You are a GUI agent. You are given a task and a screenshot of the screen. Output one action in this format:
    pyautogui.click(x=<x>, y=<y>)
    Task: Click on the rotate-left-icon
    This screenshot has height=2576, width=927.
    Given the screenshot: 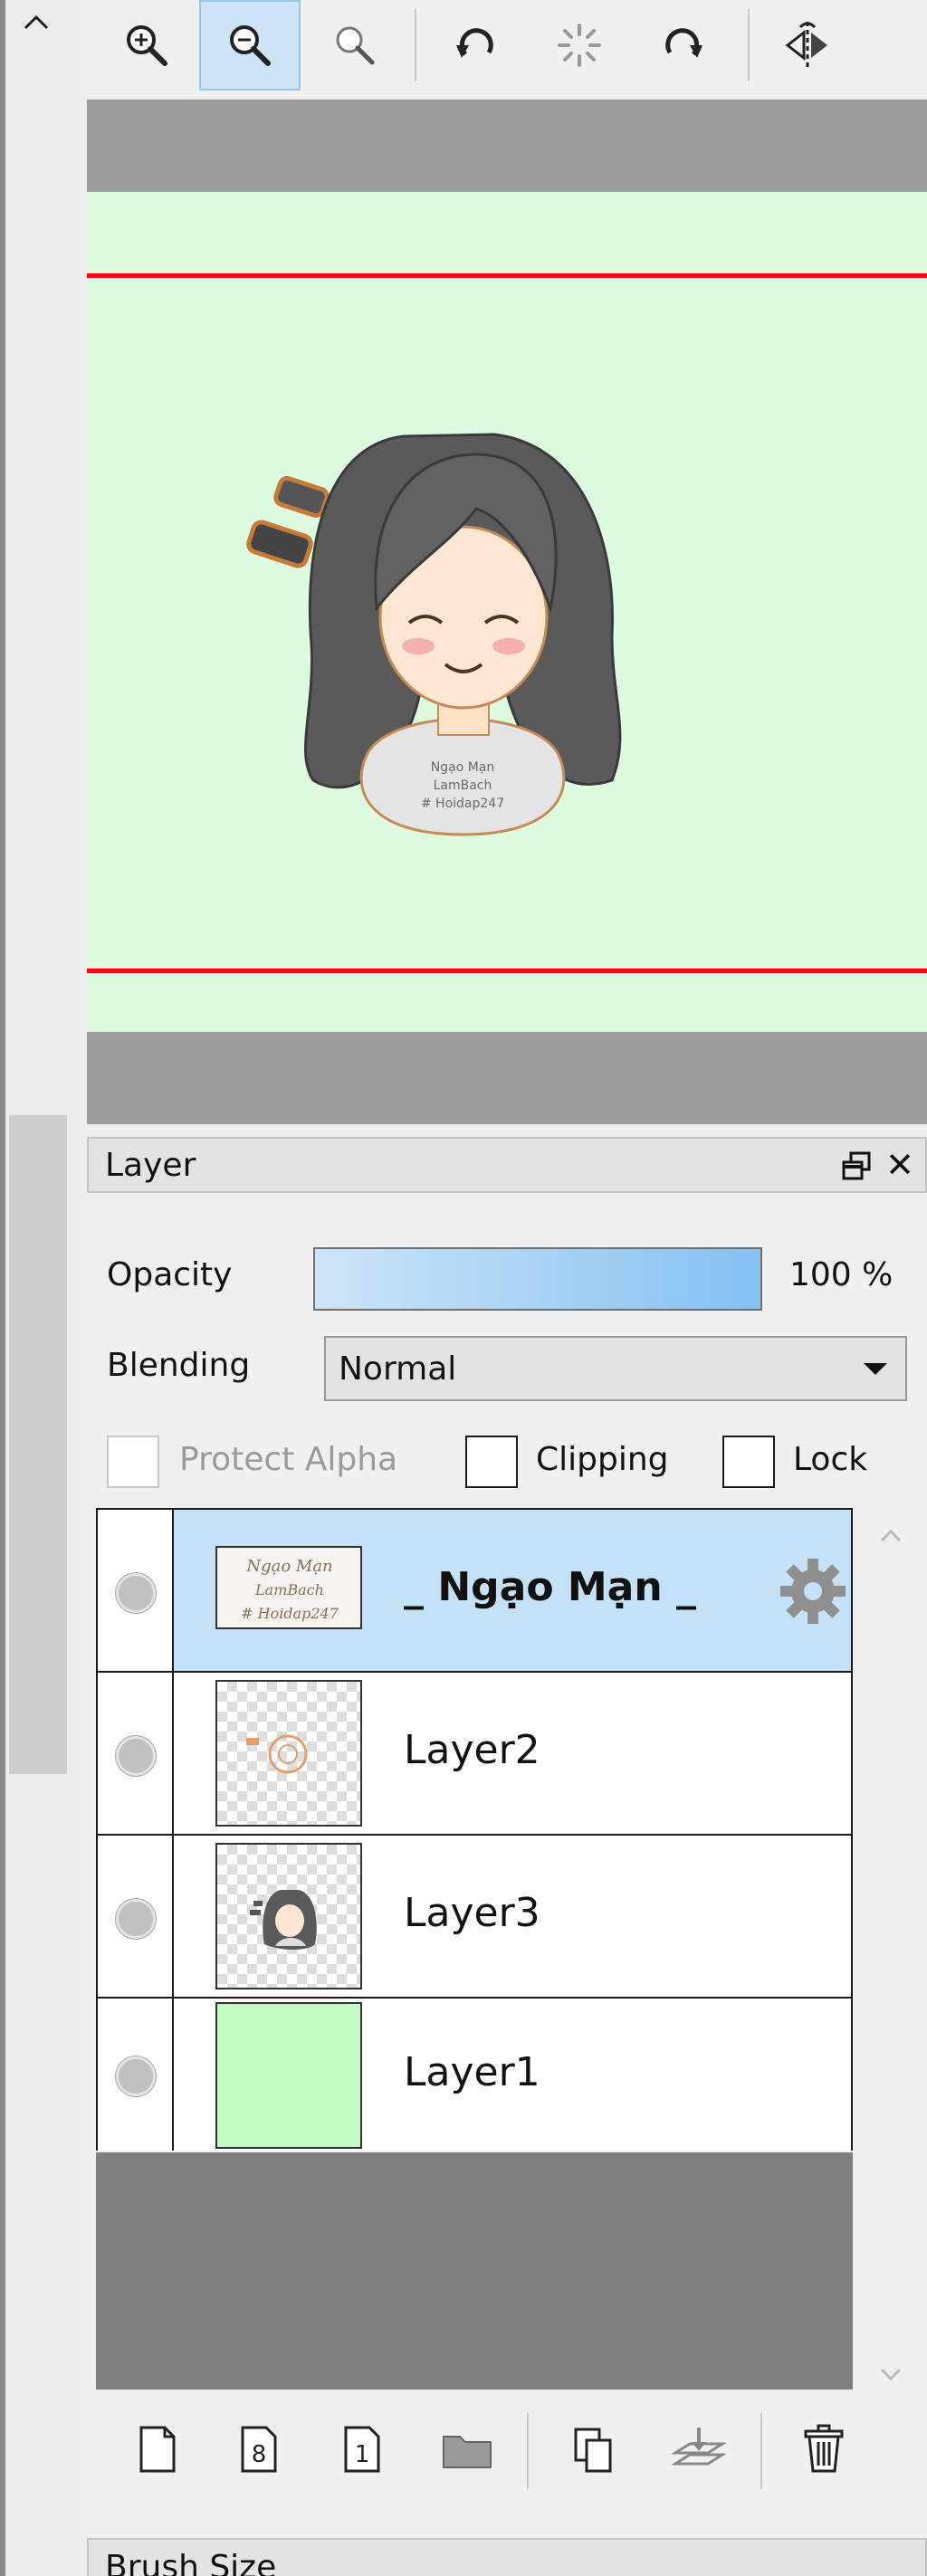 What is the action you would take?
    pyautogui.click(x=474, y=43)
    